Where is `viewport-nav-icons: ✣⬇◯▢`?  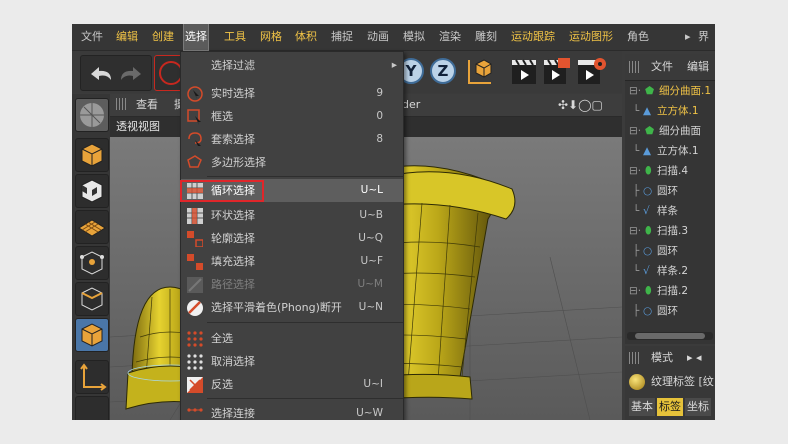
viewport-nav-icons: ✣⬇◯▢ is located at coordinates (580, 105).